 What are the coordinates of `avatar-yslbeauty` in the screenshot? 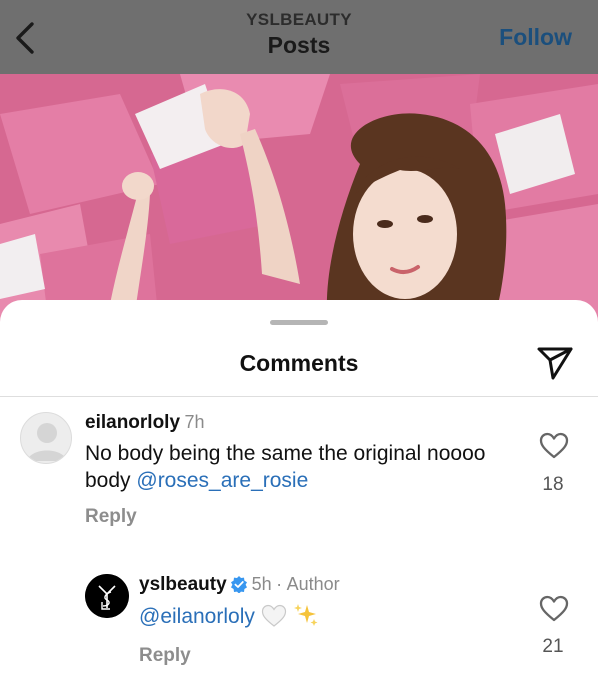 It's located at (107, 596).